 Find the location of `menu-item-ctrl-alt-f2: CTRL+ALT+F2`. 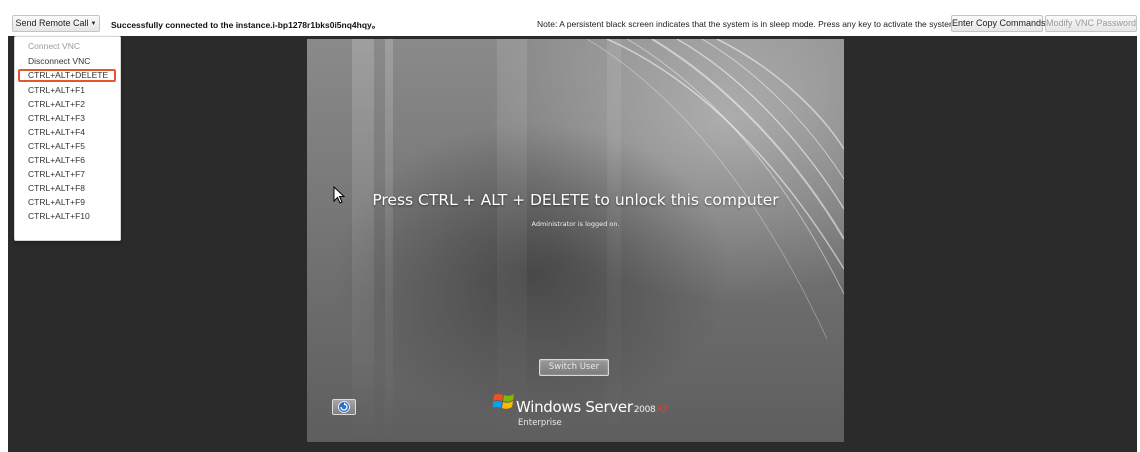

menu-item-ctrl-alt-f2: CTRL+ALT+F2 is located at coordinates (67, 104).